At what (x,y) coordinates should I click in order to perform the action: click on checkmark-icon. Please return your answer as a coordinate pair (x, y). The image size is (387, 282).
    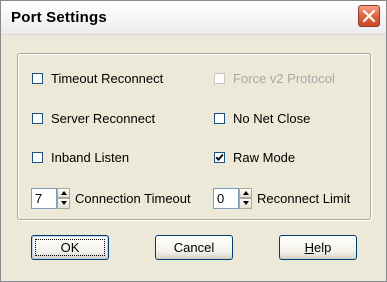
    Looking at the image, I should click on (219, 157).